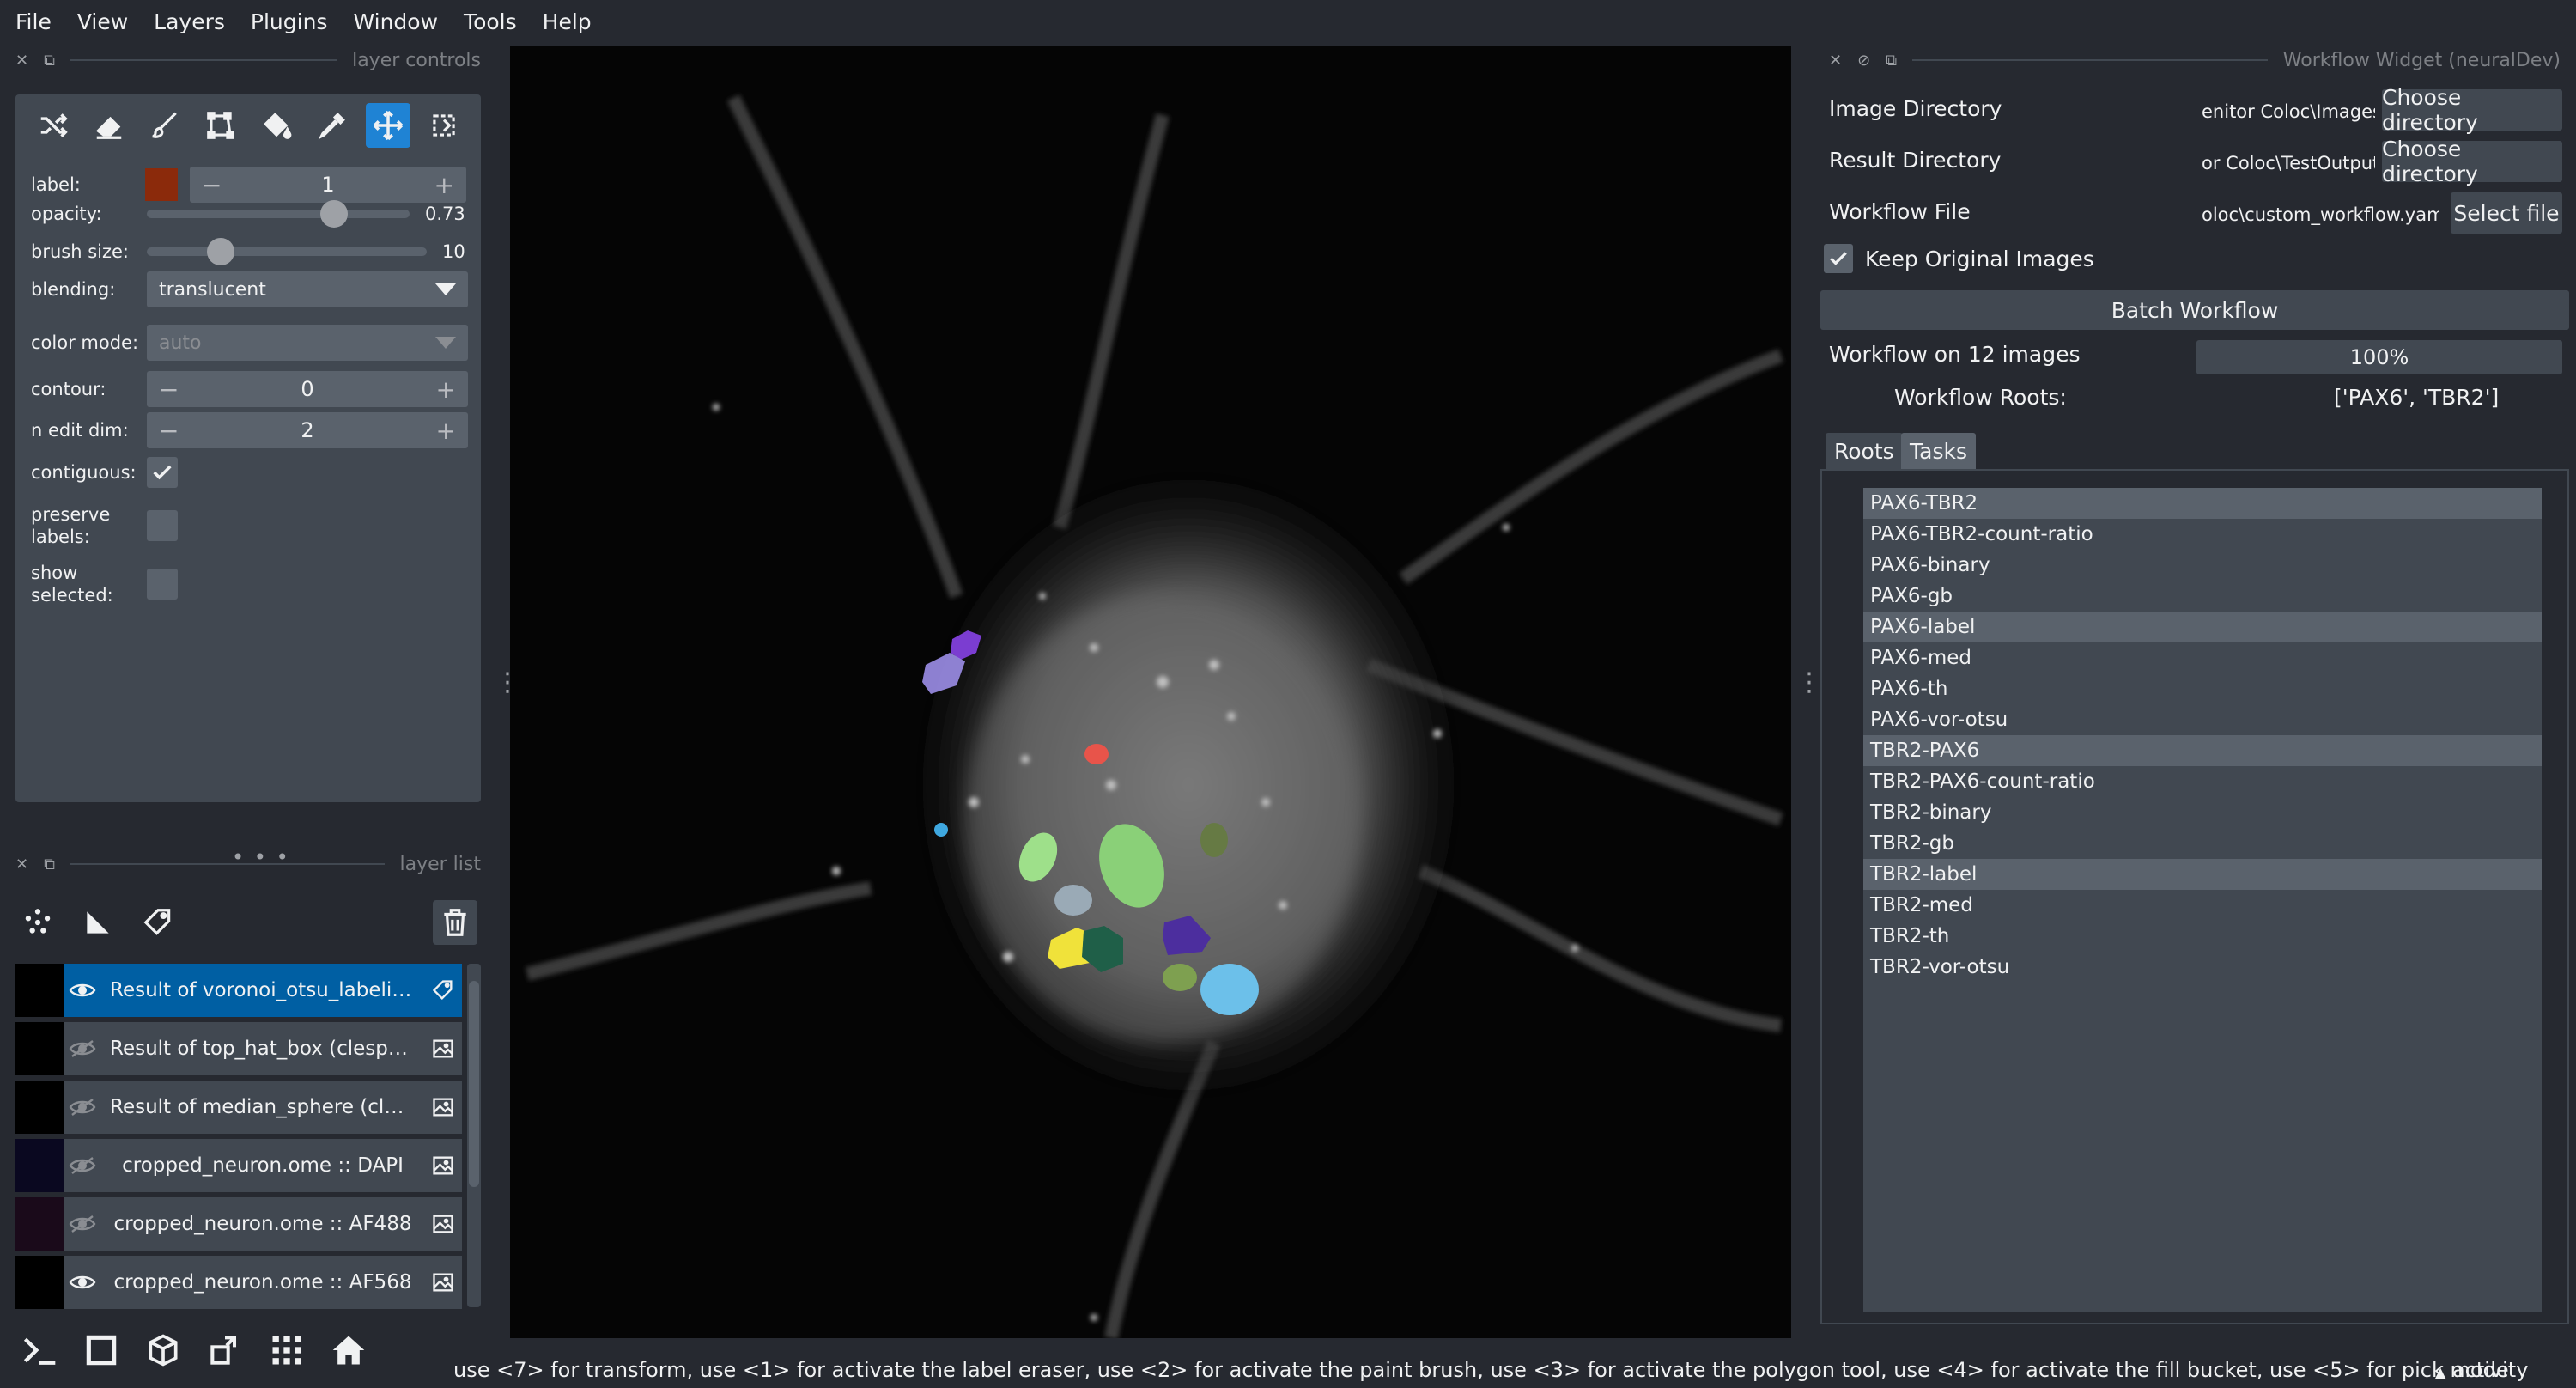 The width and height of the screenshot is (2576, 1388). I want to click on paint-brush-button, so click(165, 125).